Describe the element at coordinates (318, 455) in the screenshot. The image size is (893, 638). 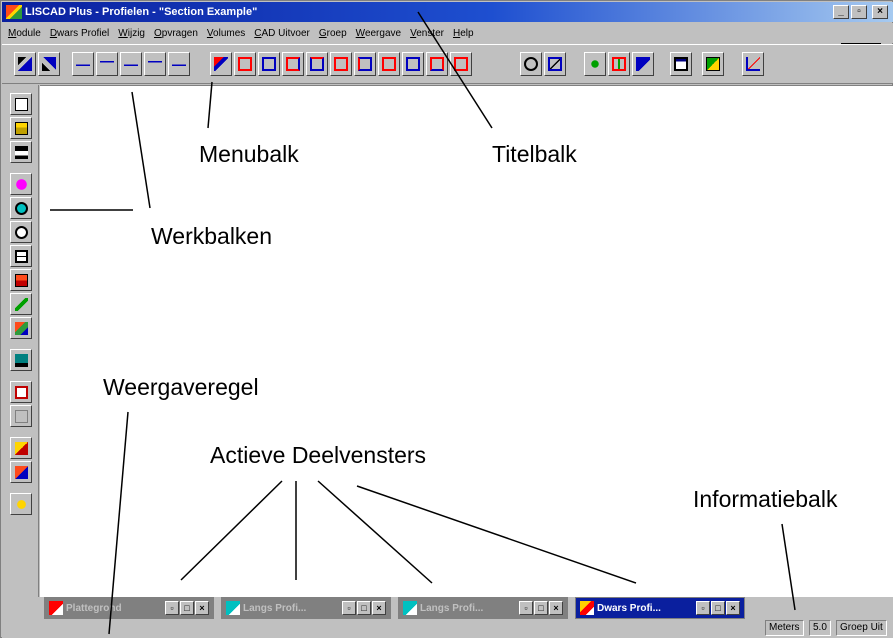
I see `annotation-actieve-deelvensters: Actieve Deelvensters` at that location.